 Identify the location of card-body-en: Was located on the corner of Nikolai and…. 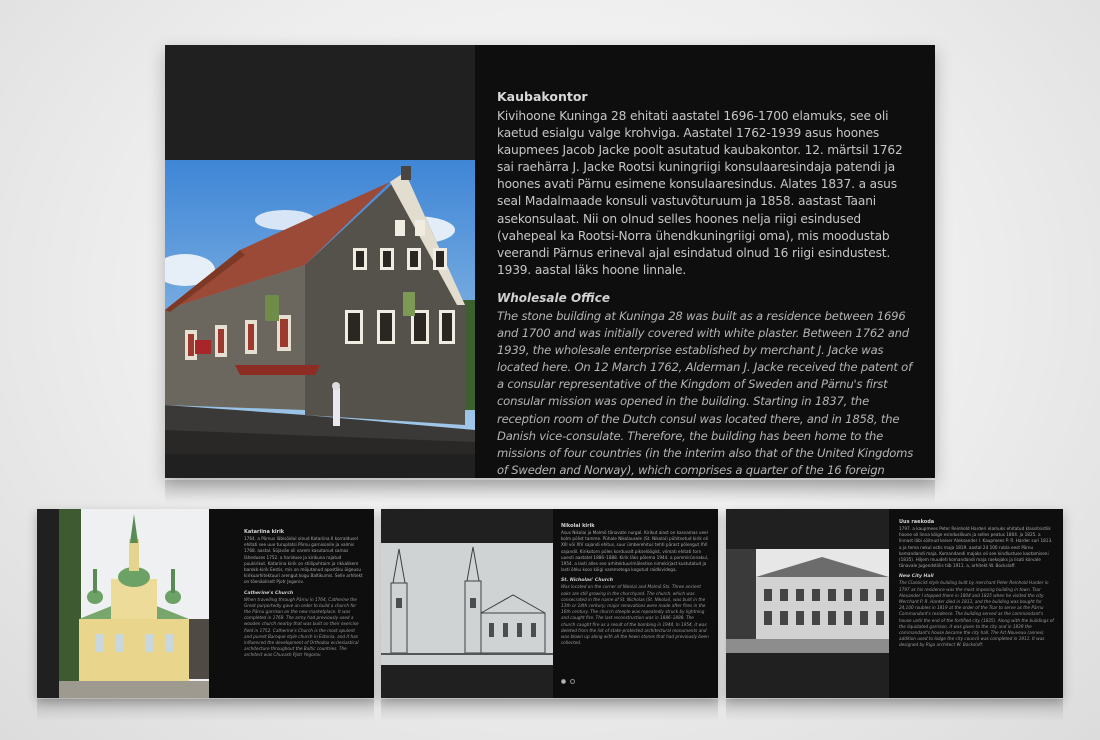
(635, 615).